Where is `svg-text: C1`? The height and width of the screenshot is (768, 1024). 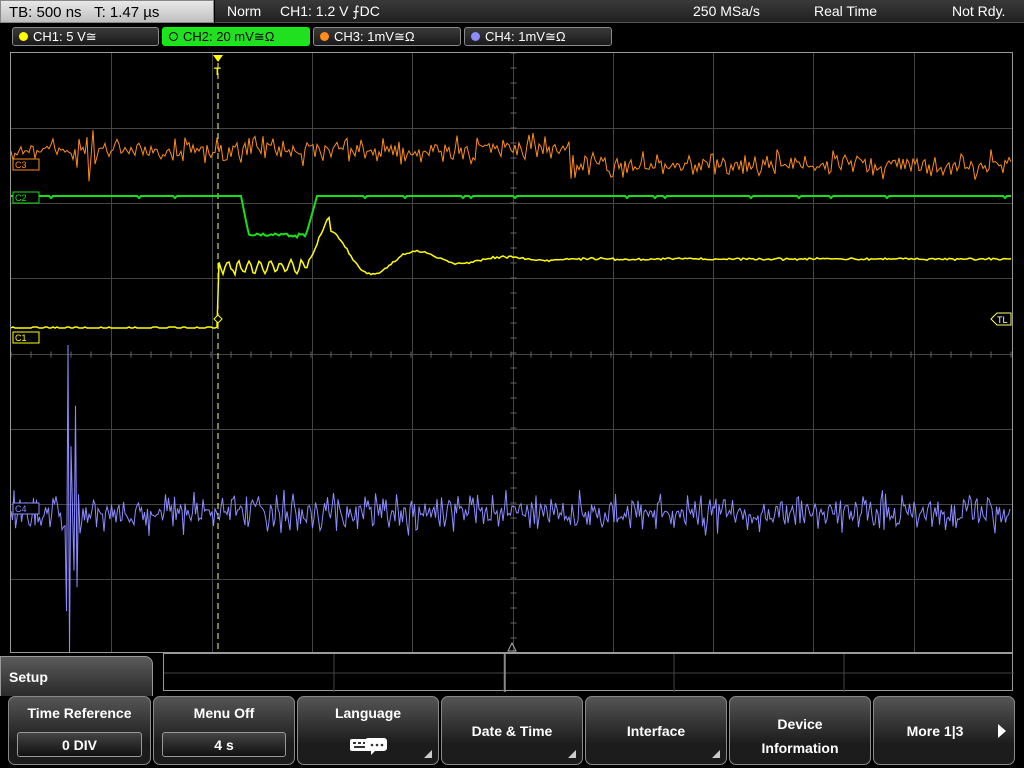
svg-text: C1 is located at coordinates (21, 338).